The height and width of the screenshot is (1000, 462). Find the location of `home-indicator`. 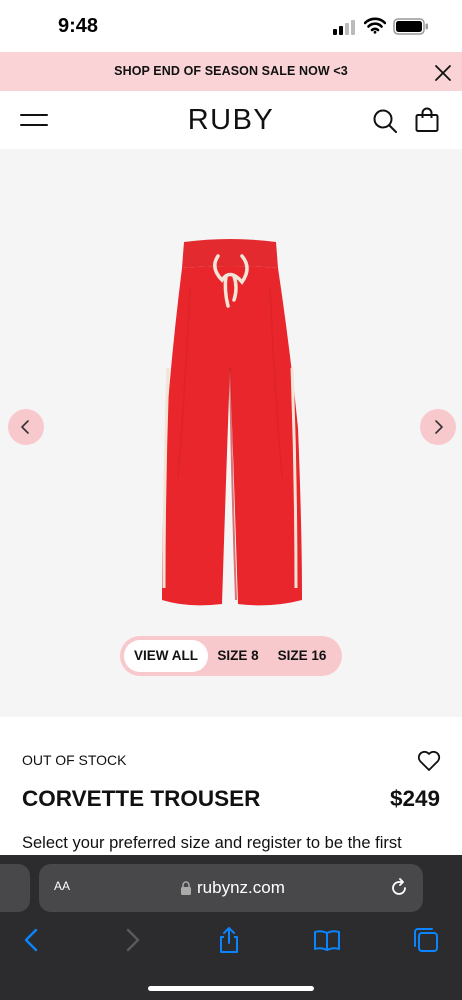

home-indicator is located at coordinates (231, 988).